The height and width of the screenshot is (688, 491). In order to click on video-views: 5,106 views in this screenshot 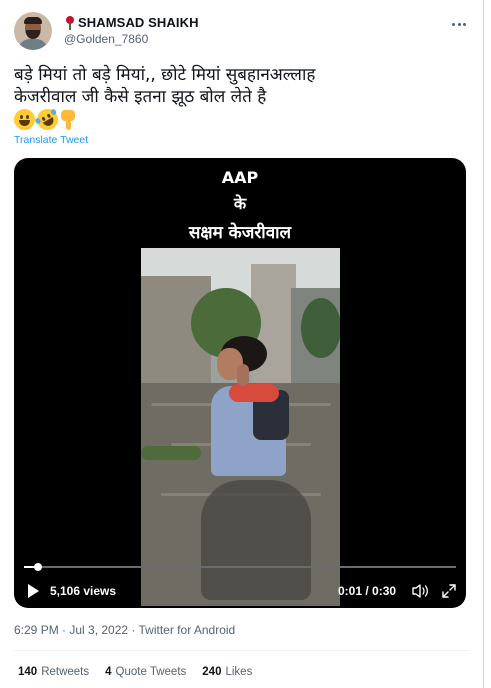, I will do `click(83, 591)`.